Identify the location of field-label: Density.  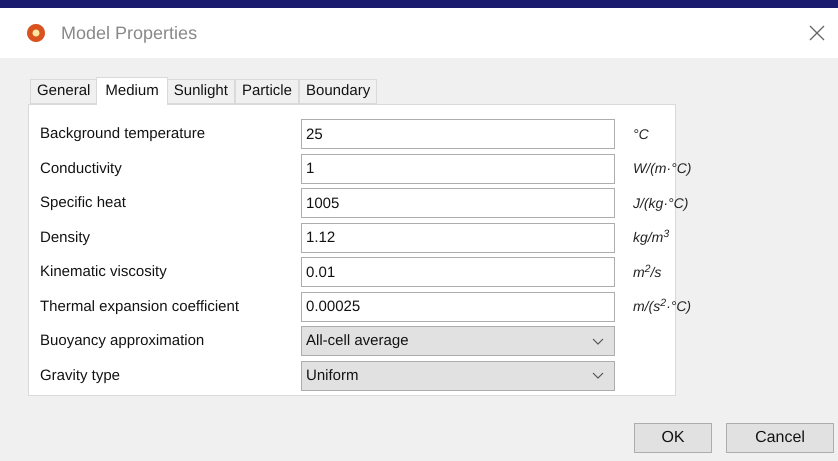
(65, 238).